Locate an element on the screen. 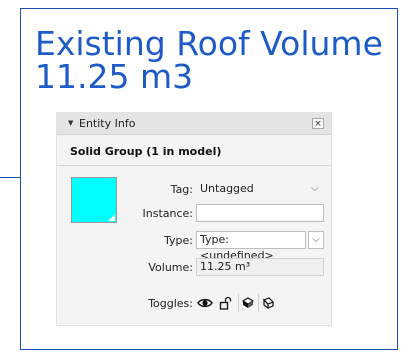  eye-icon is located at coordinates (205, 303).